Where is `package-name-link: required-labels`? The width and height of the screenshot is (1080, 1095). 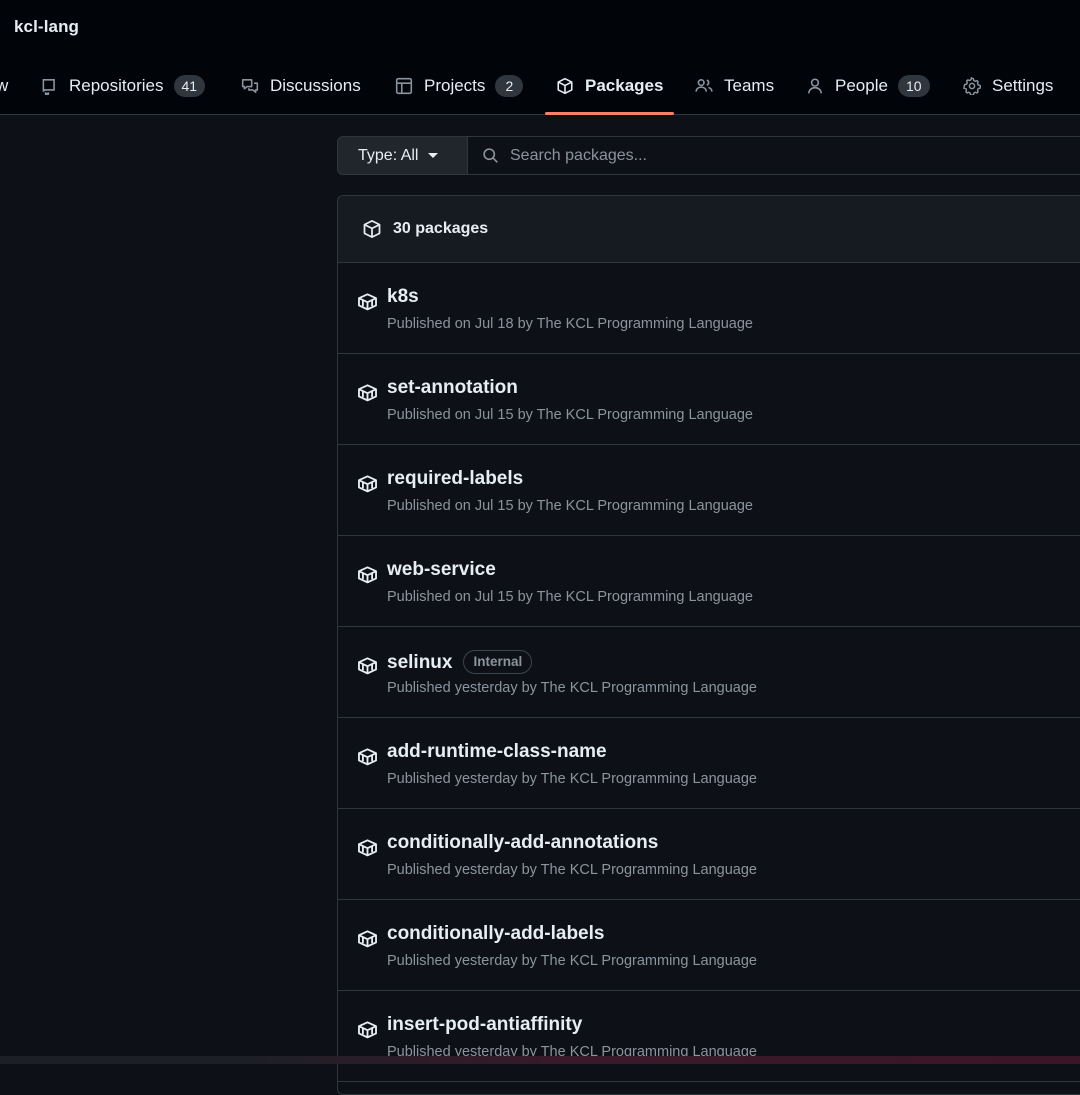
package-name-link: required-labels is located at coordinates (455, 479).